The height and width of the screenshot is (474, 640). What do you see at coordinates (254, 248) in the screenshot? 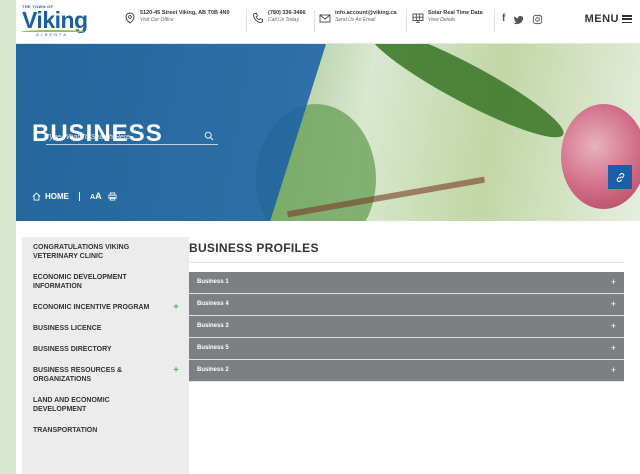
I see `section-title: BUSINESS PROFILES` at bounding box center [254, 248].